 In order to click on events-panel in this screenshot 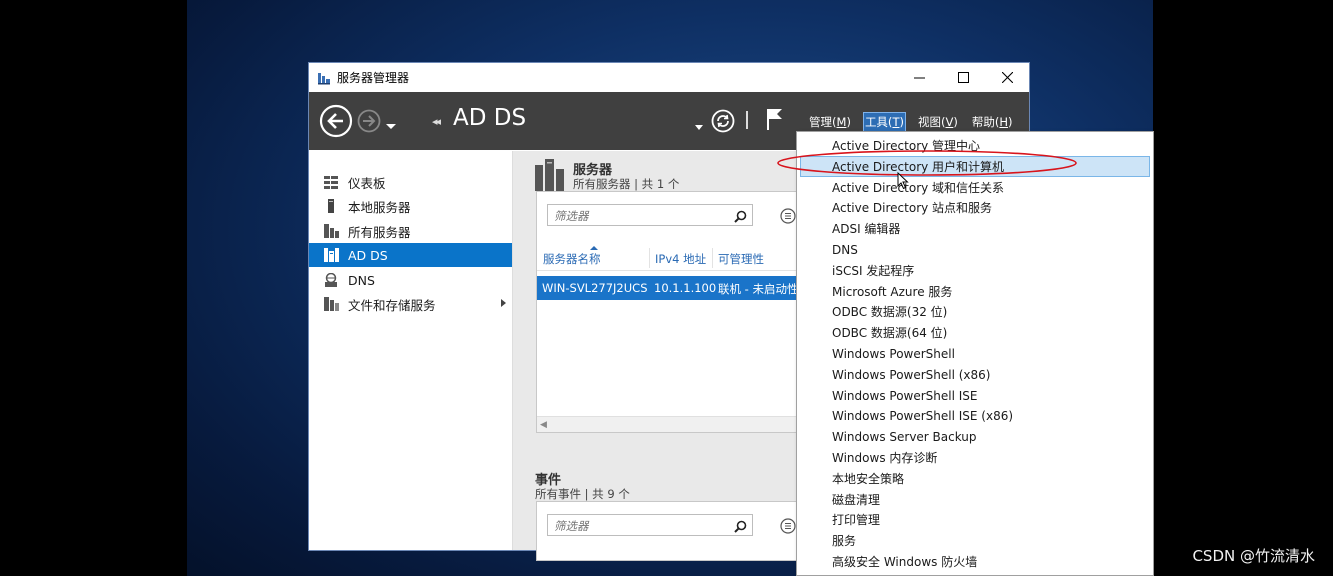, I will do `click(671, 531)`.